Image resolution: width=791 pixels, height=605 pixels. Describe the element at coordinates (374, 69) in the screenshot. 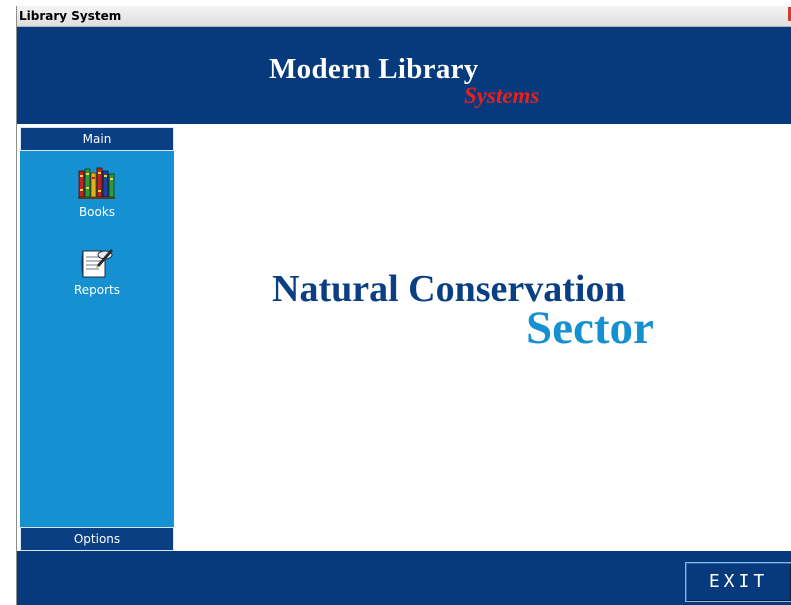

I see `brand-title: Modern Library` at that location.